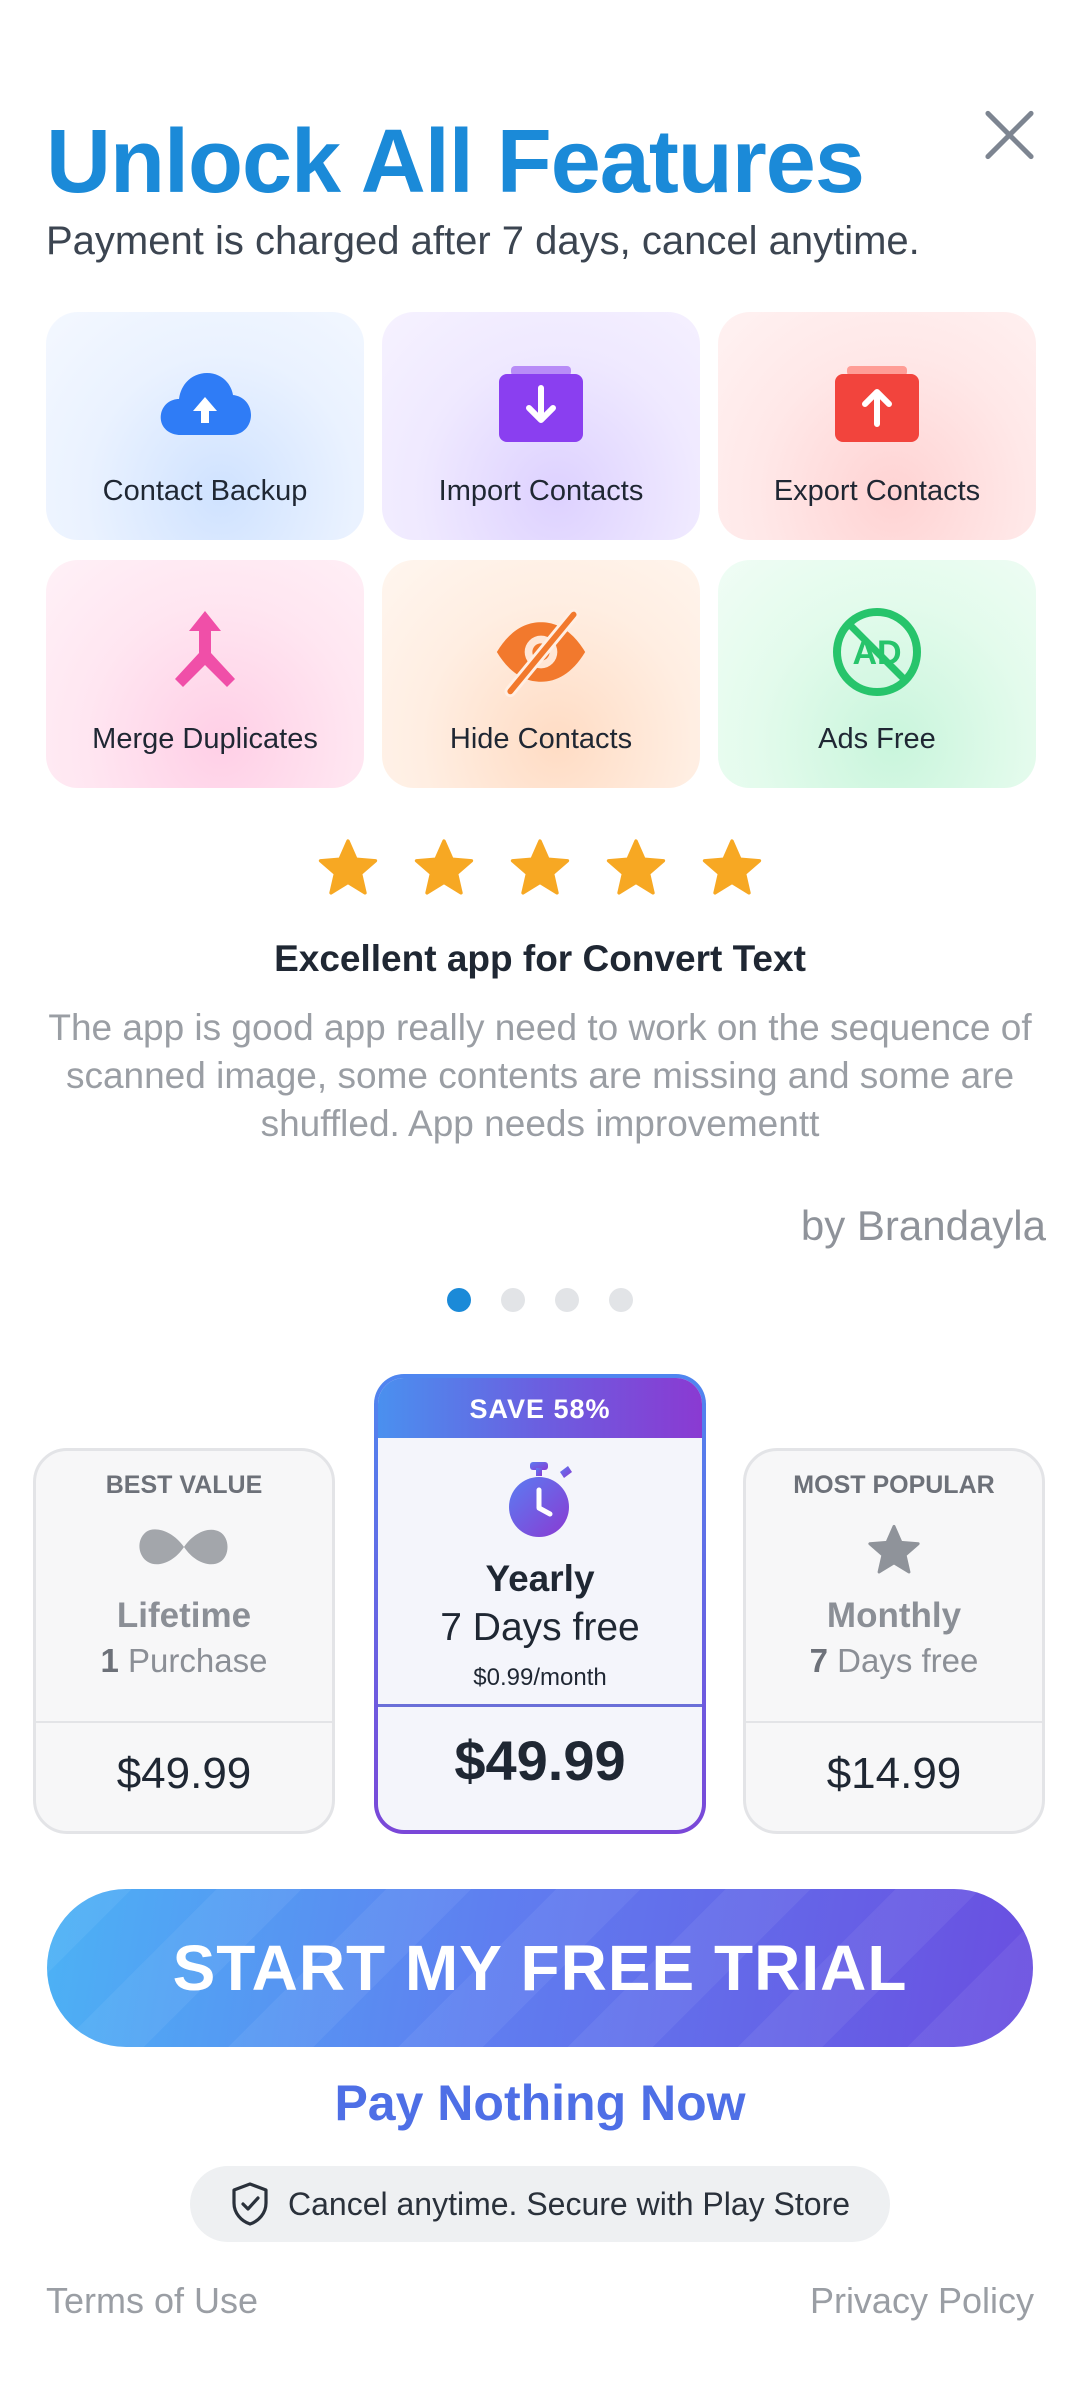 The image size is (1080, 2400). I want to click on plan-badge: MOST POPULAR, so click(894, 1485).